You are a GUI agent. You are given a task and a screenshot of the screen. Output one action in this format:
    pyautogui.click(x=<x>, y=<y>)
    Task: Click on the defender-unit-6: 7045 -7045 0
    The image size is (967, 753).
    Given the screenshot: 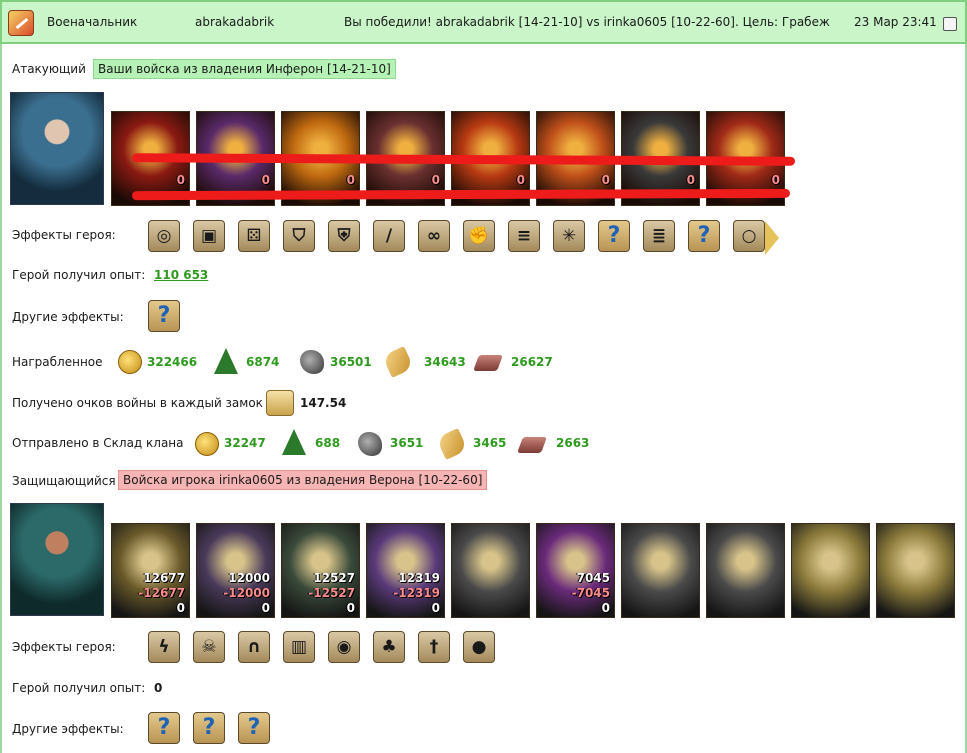 What is the action you would take?
    pyautogui.click(x=575, y=570)
    